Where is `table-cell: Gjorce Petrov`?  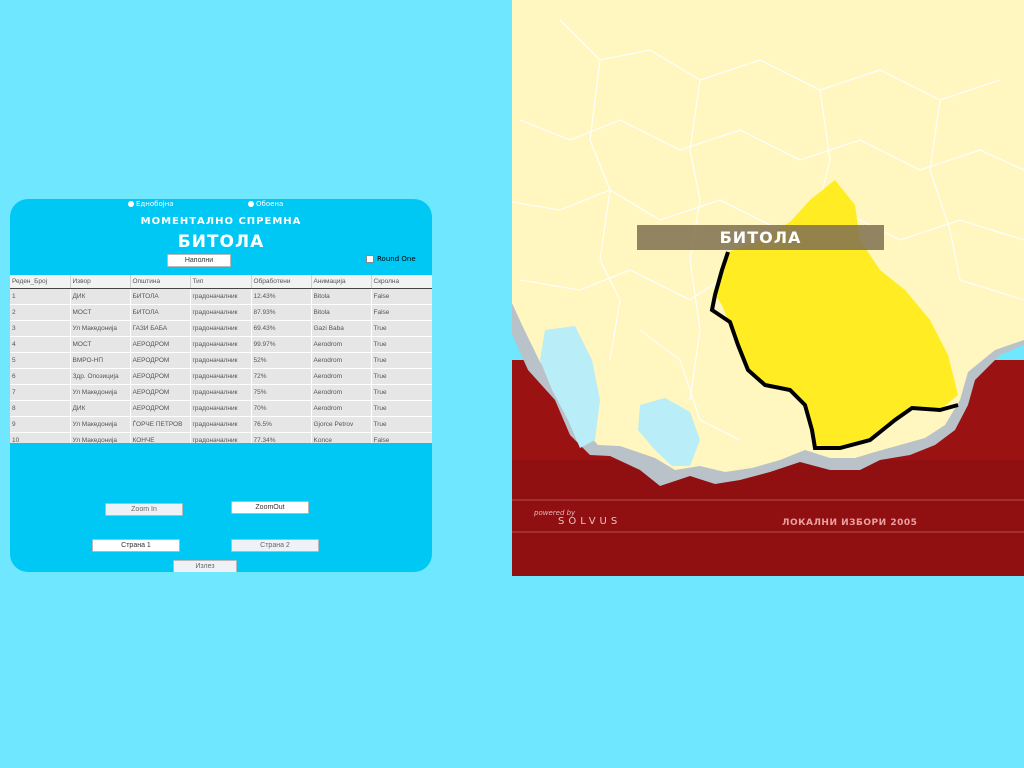 table-cell: Gjorce Petrov is located at coordinates (341, 424).